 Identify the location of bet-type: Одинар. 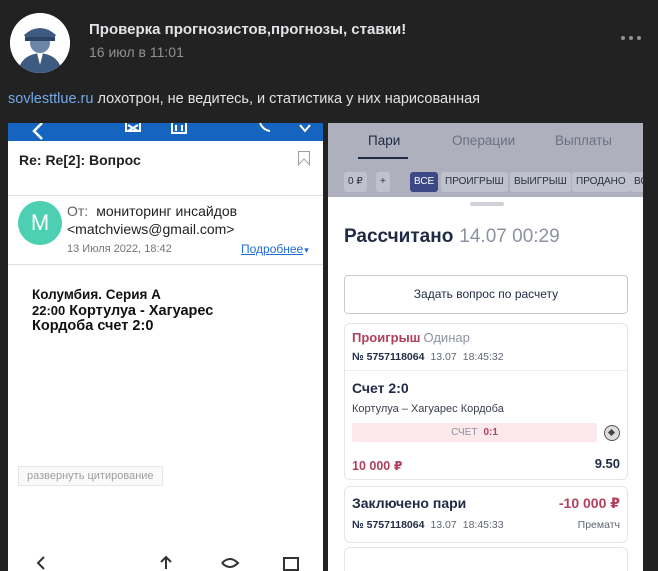
(446, 337).